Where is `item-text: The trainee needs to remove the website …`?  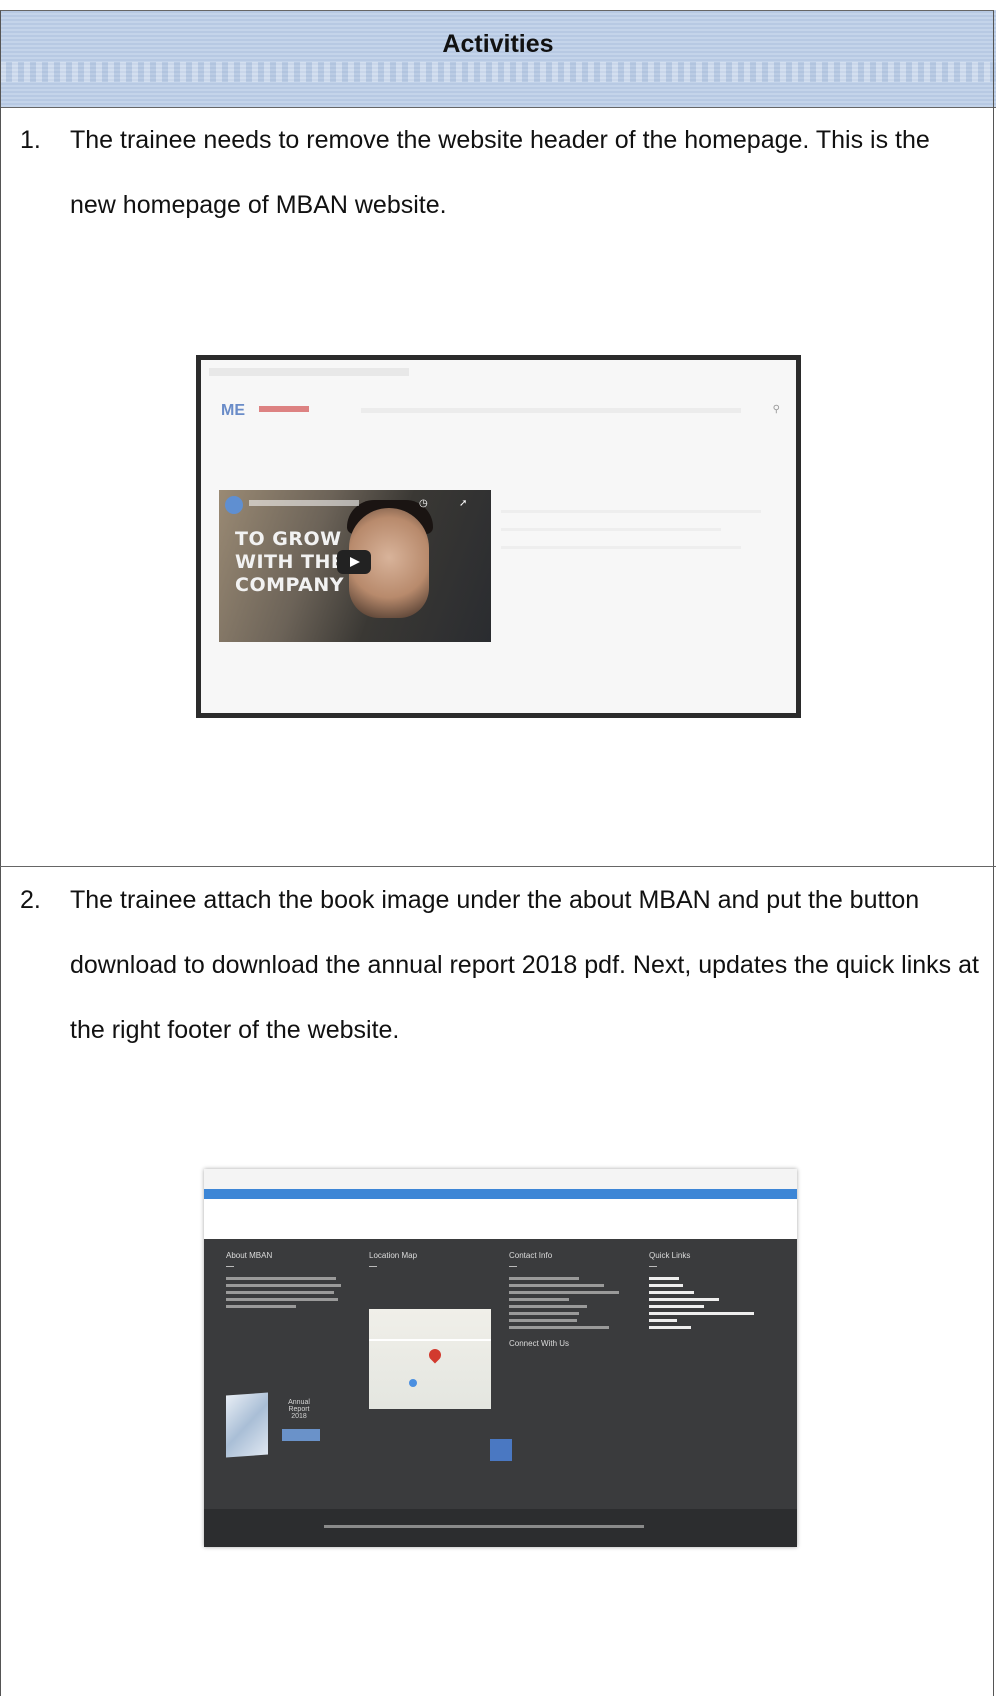 item-text: The trainee needs to remove the website … is located at coordinates (500, 172).